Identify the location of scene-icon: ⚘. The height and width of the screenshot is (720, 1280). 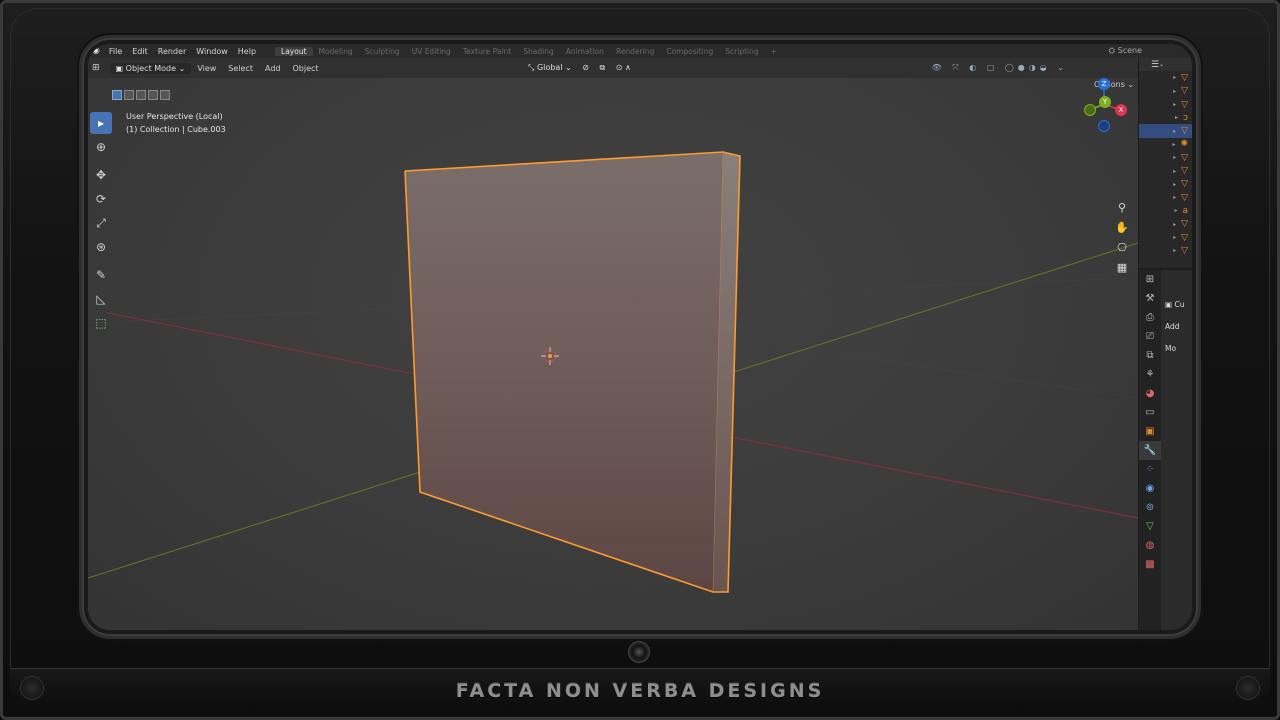
(1150, 374).